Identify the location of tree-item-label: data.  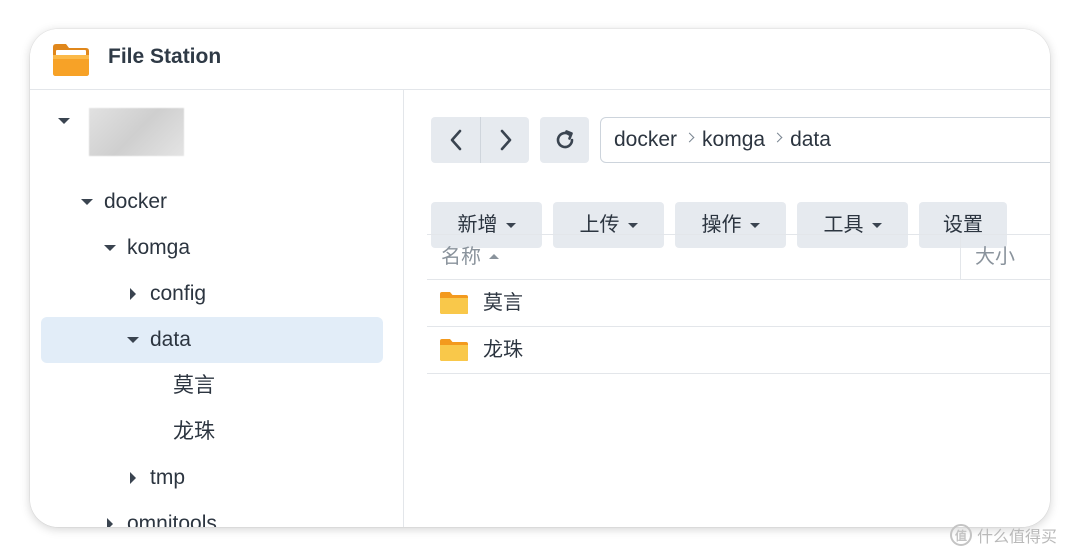
(170, 339).